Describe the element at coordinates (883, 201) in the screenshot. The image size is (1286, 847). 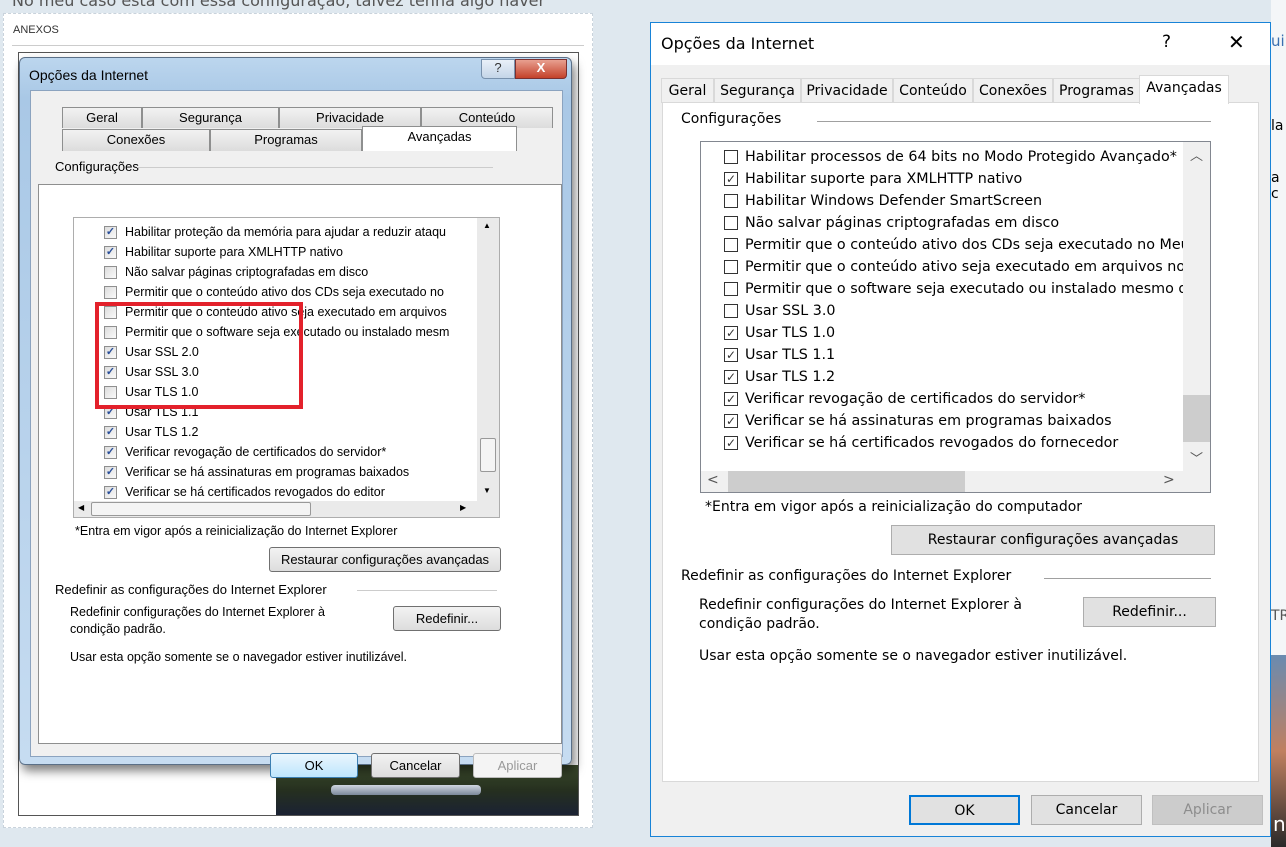
I see `setting-item: Habilitar Windows Defender SmartScreen` at that location.